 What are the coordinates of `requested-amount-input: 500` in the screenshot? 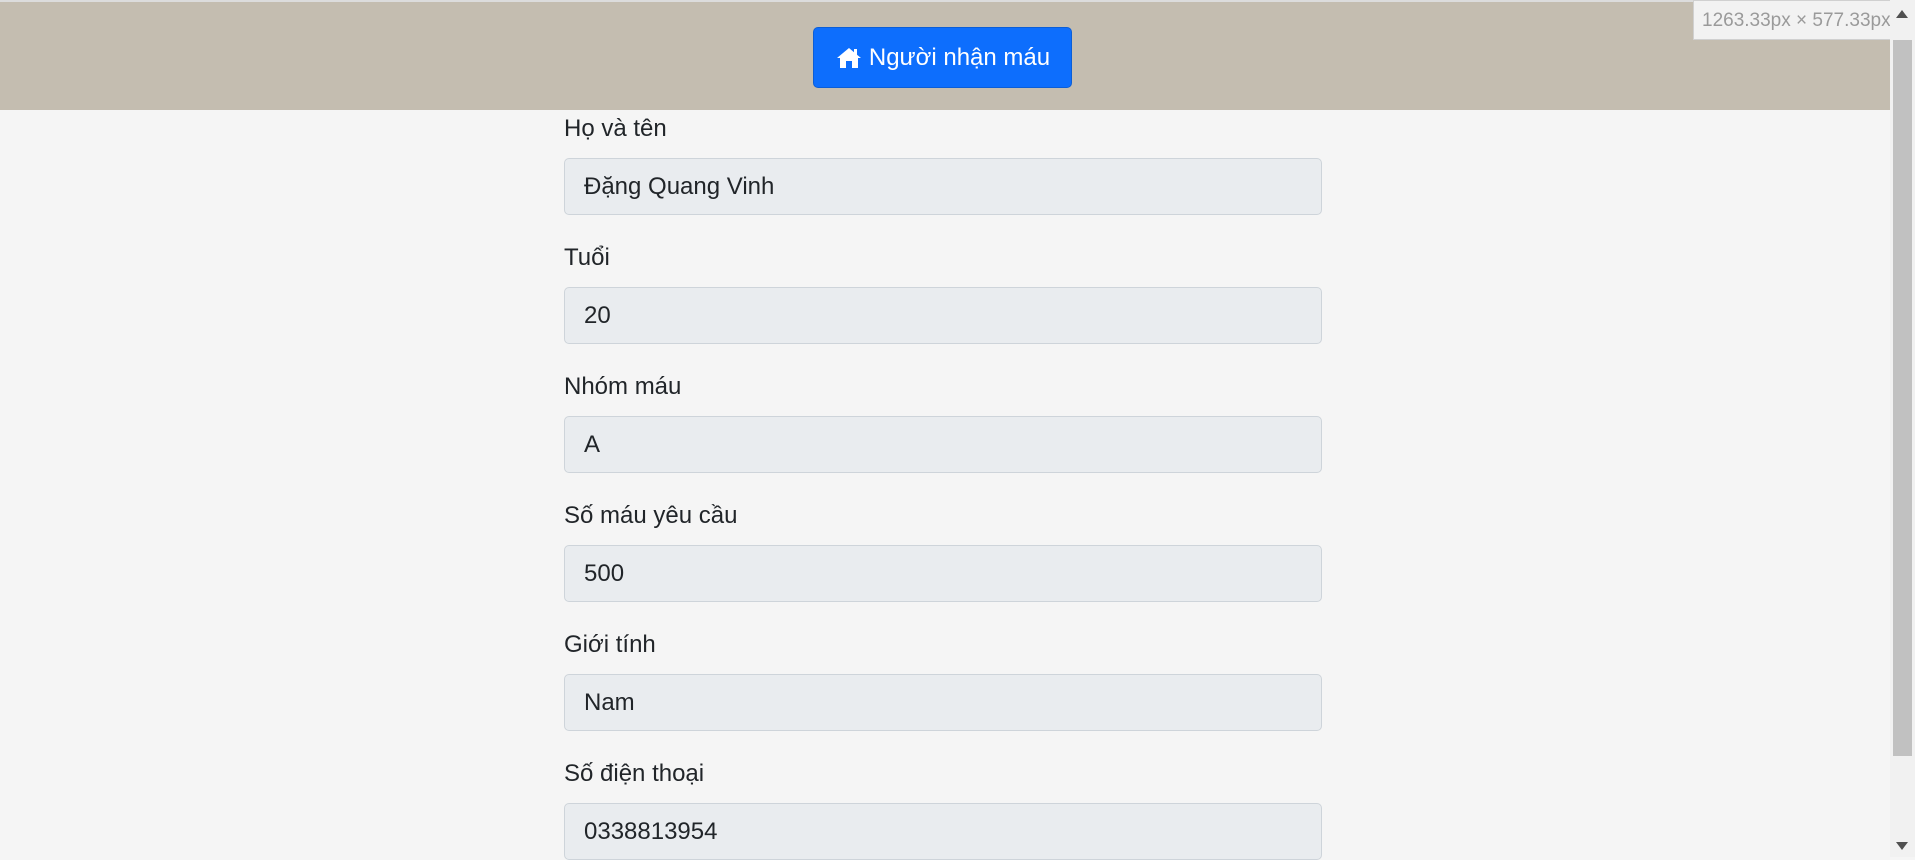 It's located at (943, 573).